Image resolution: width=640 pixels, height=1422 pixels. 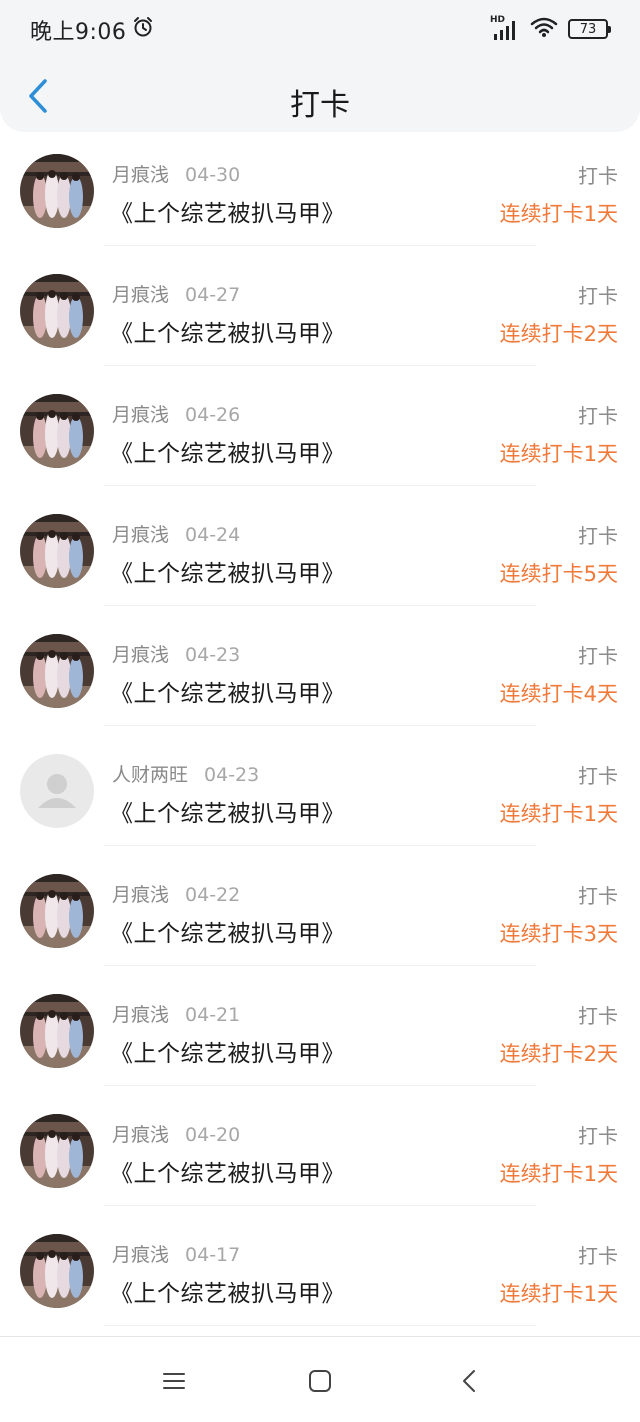 I want to click on checkin-date: 04-17, so click(x=213, y=1255).